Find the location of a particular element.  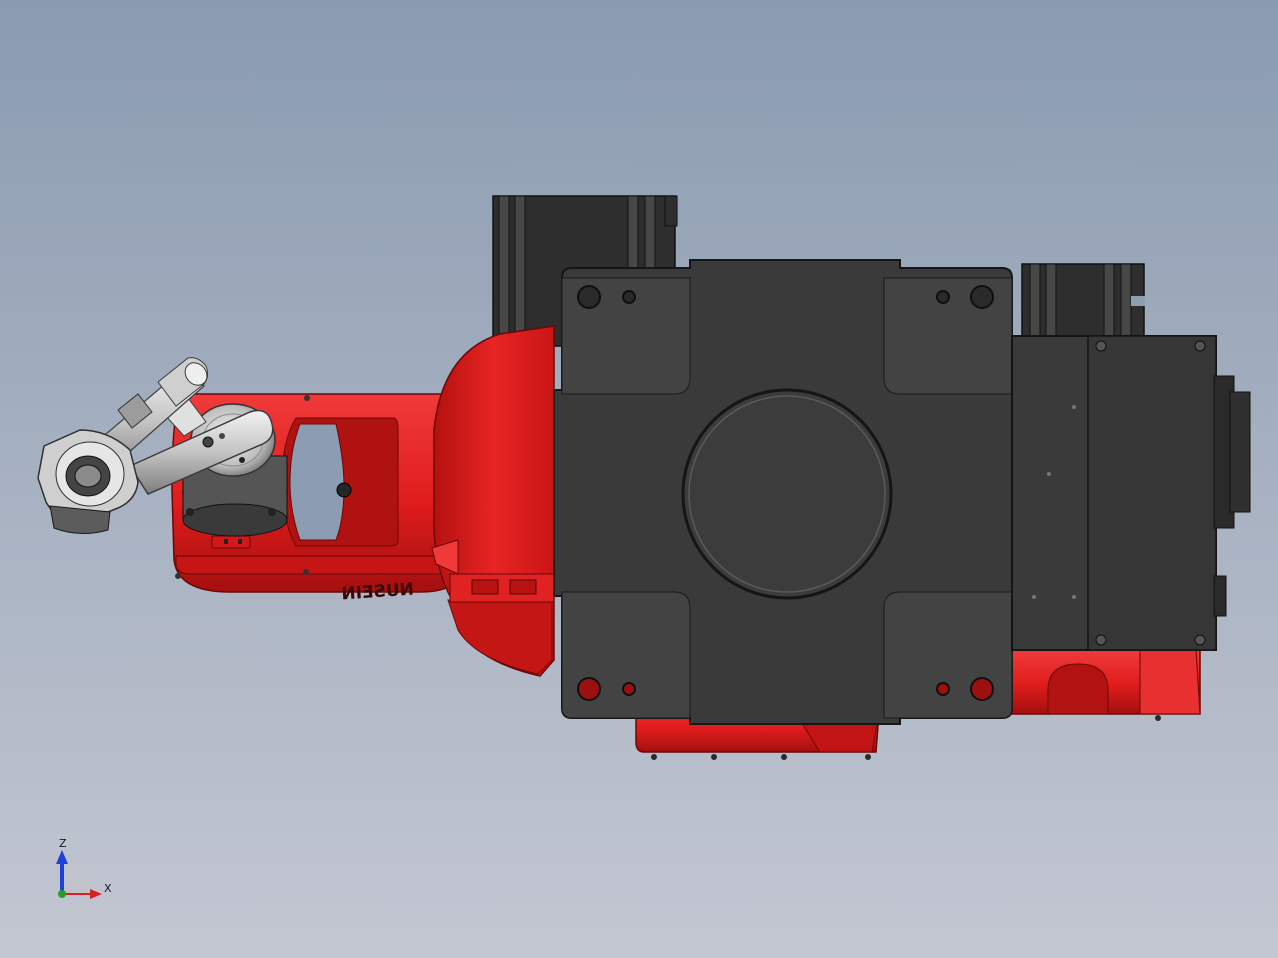

z-axis-label: Z is located at coordinates (63, 843).